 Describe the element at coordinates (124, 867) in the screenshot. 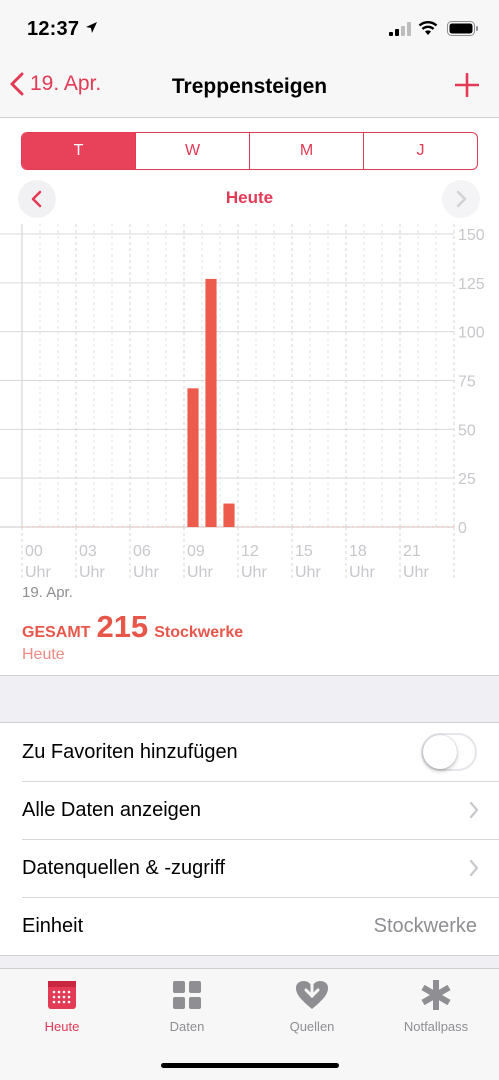

I see `data-sources-label: Datenquellen & -zugriff` at that location.